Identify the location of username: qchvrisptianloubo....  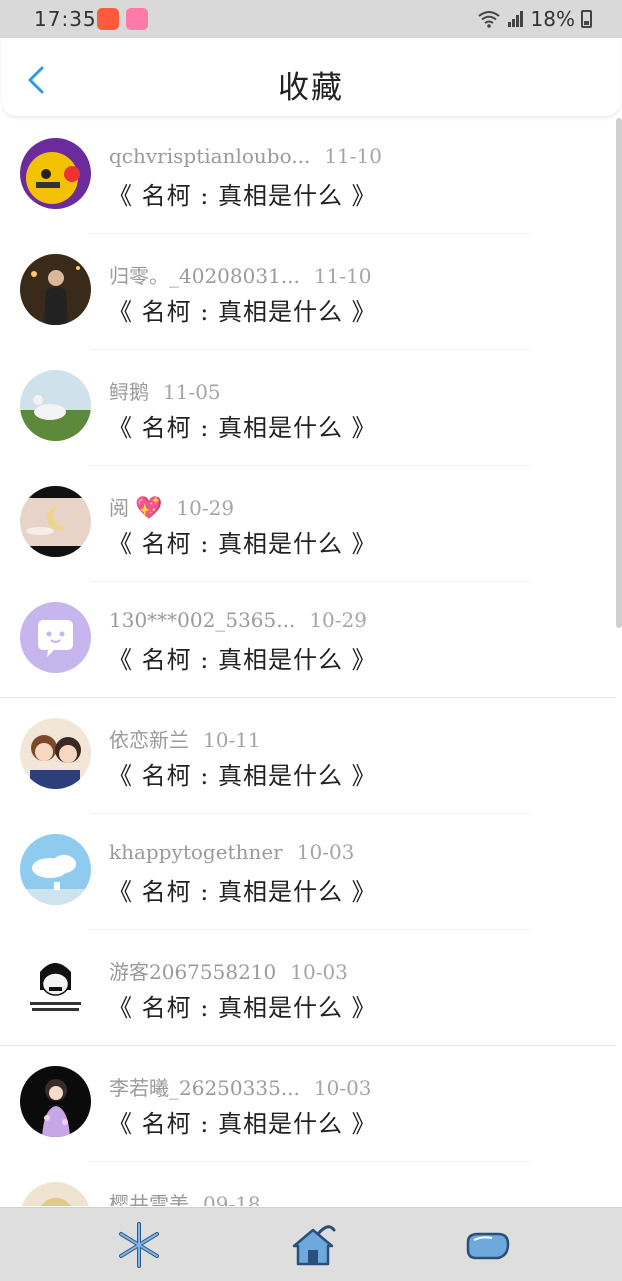
(209, 156).